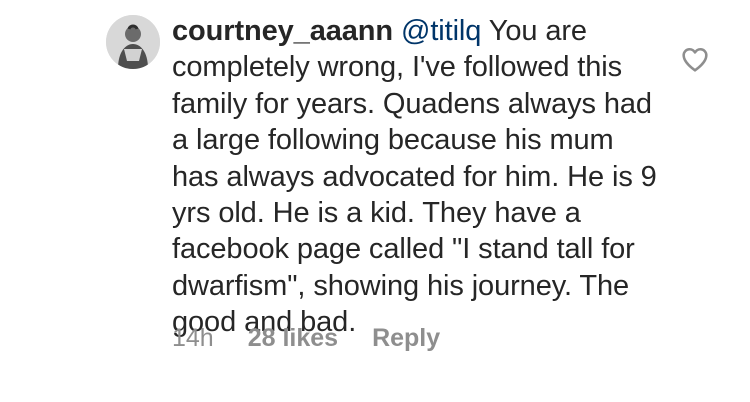 Image resolution: width=750 pixels, height=402 pixels. What do you see at coordinates (282, 31) in the screenshot?
I see `comment-username: courtney_aaann` at bounding box center [282, 31].